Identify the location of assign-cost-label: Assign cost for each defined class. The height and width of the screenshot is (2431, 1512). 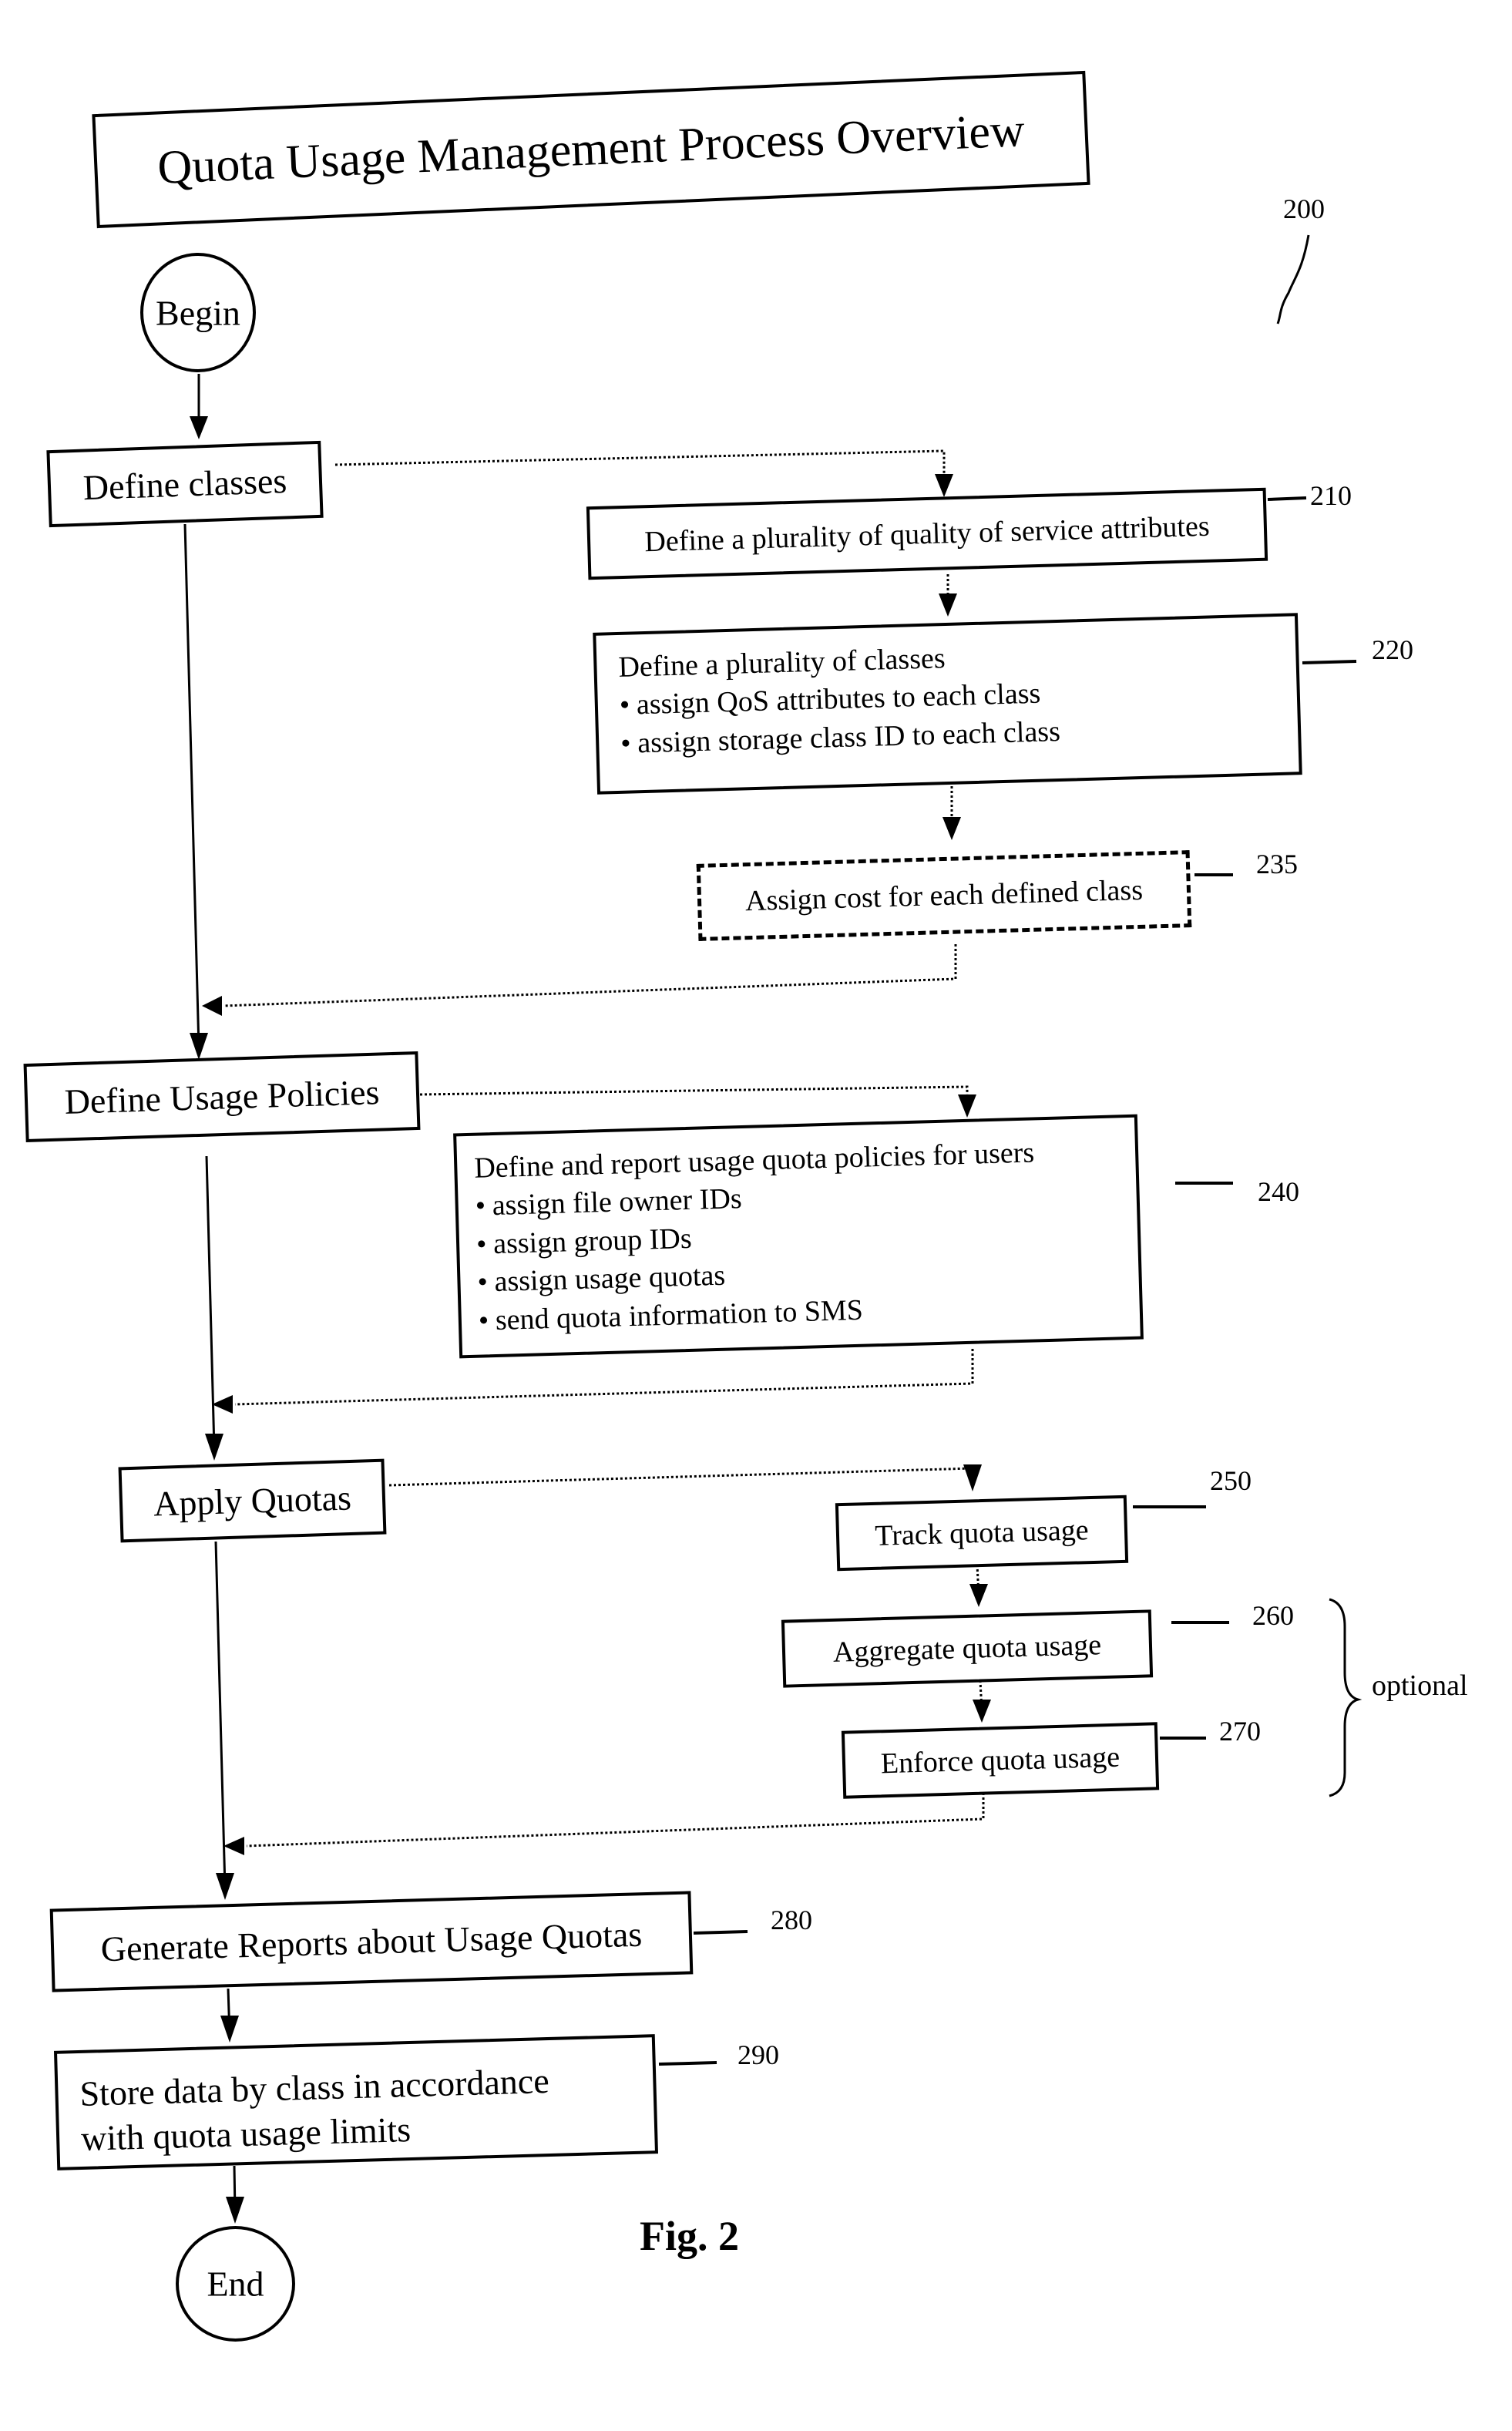
(944, 895).